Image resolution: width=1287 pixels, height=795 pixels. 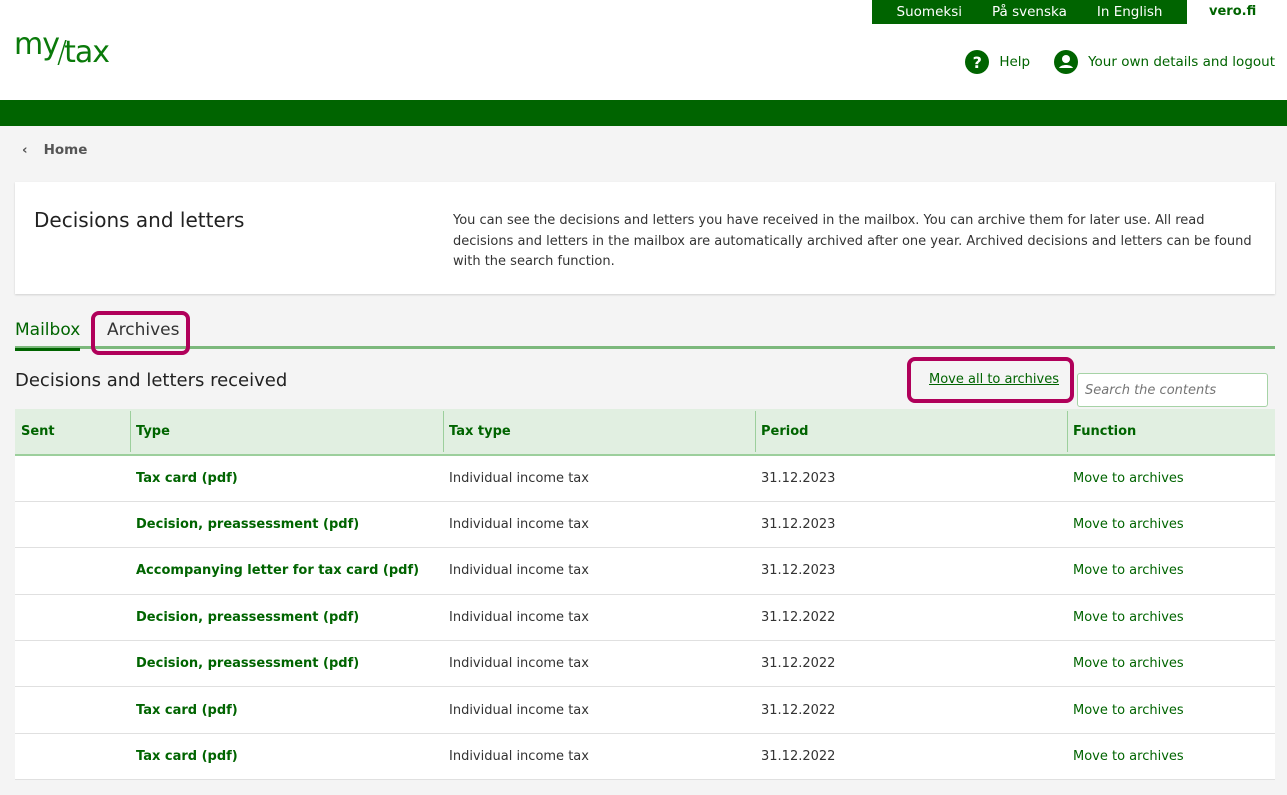 I want to click on col-period: Period, so click(x=911, y=432).